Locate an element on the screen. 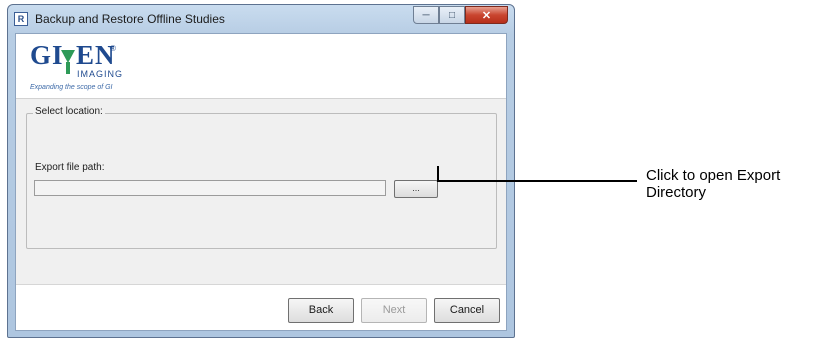  maximize-icon: □ is located at coordinates (452, 15).